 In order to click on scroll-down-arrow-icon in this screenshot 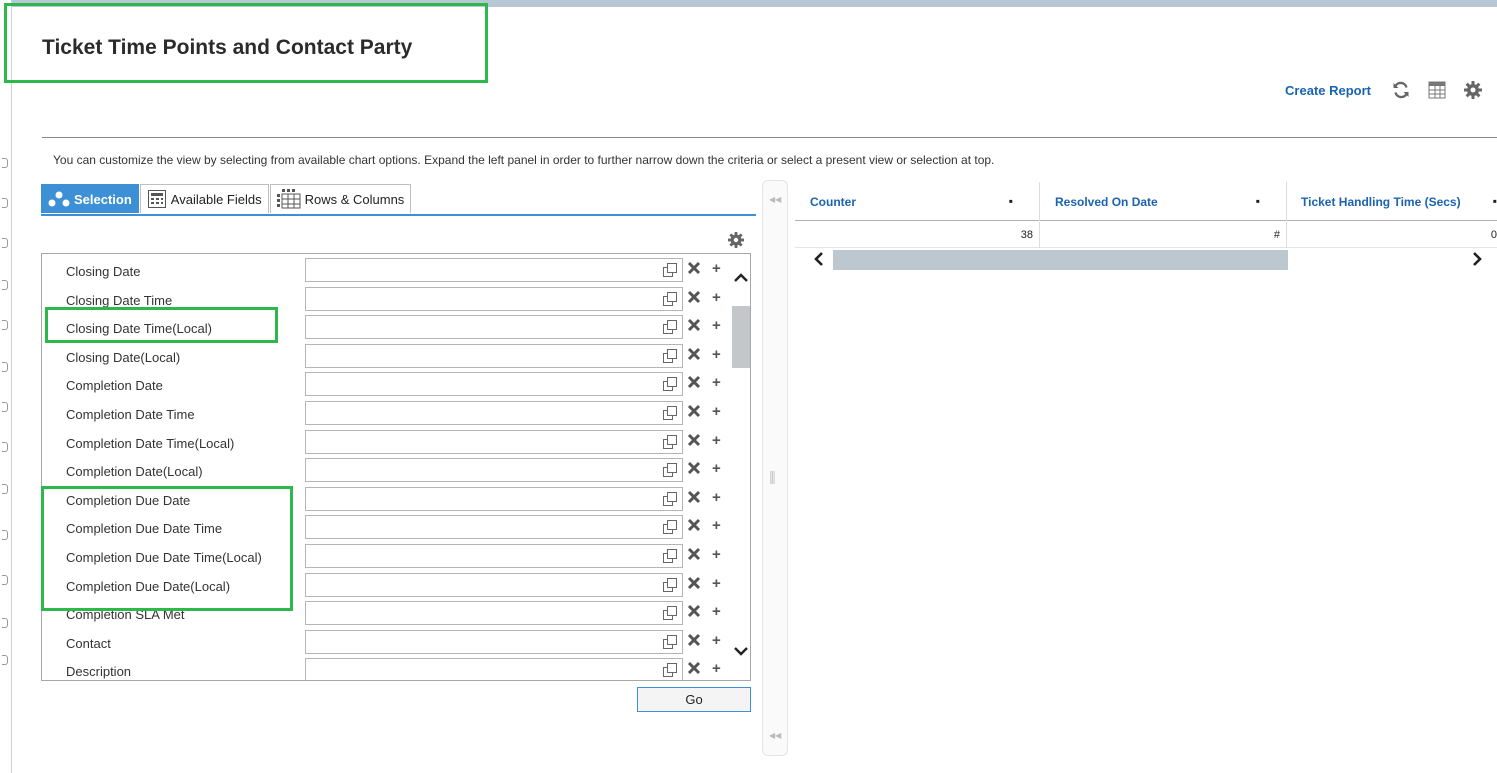, I will do `click(741, 654)`.